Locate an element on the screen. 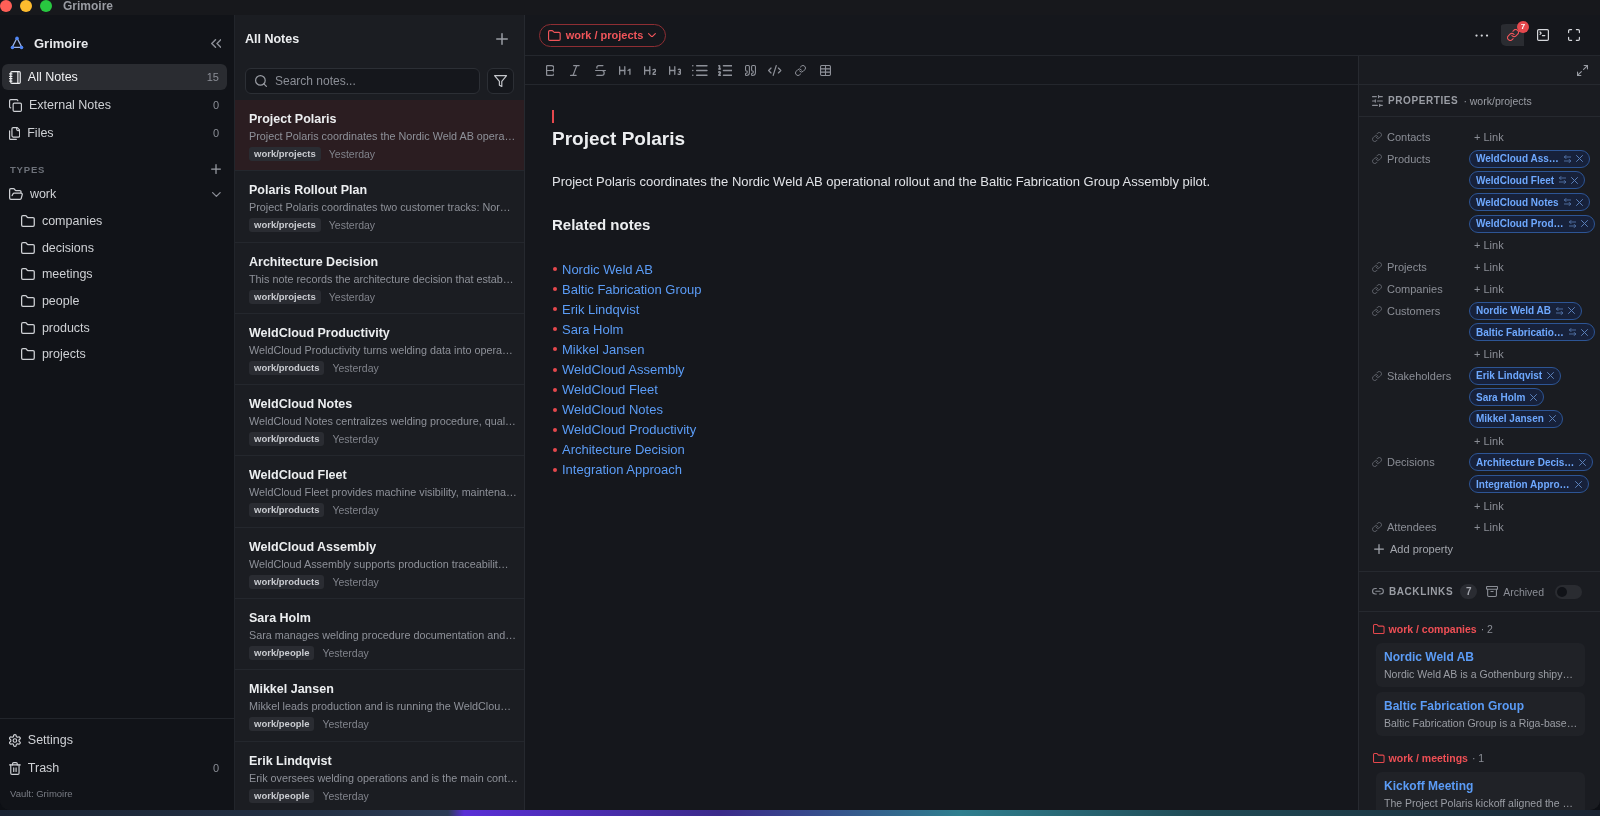  plus-icon is located at coordinates (1379, 549).